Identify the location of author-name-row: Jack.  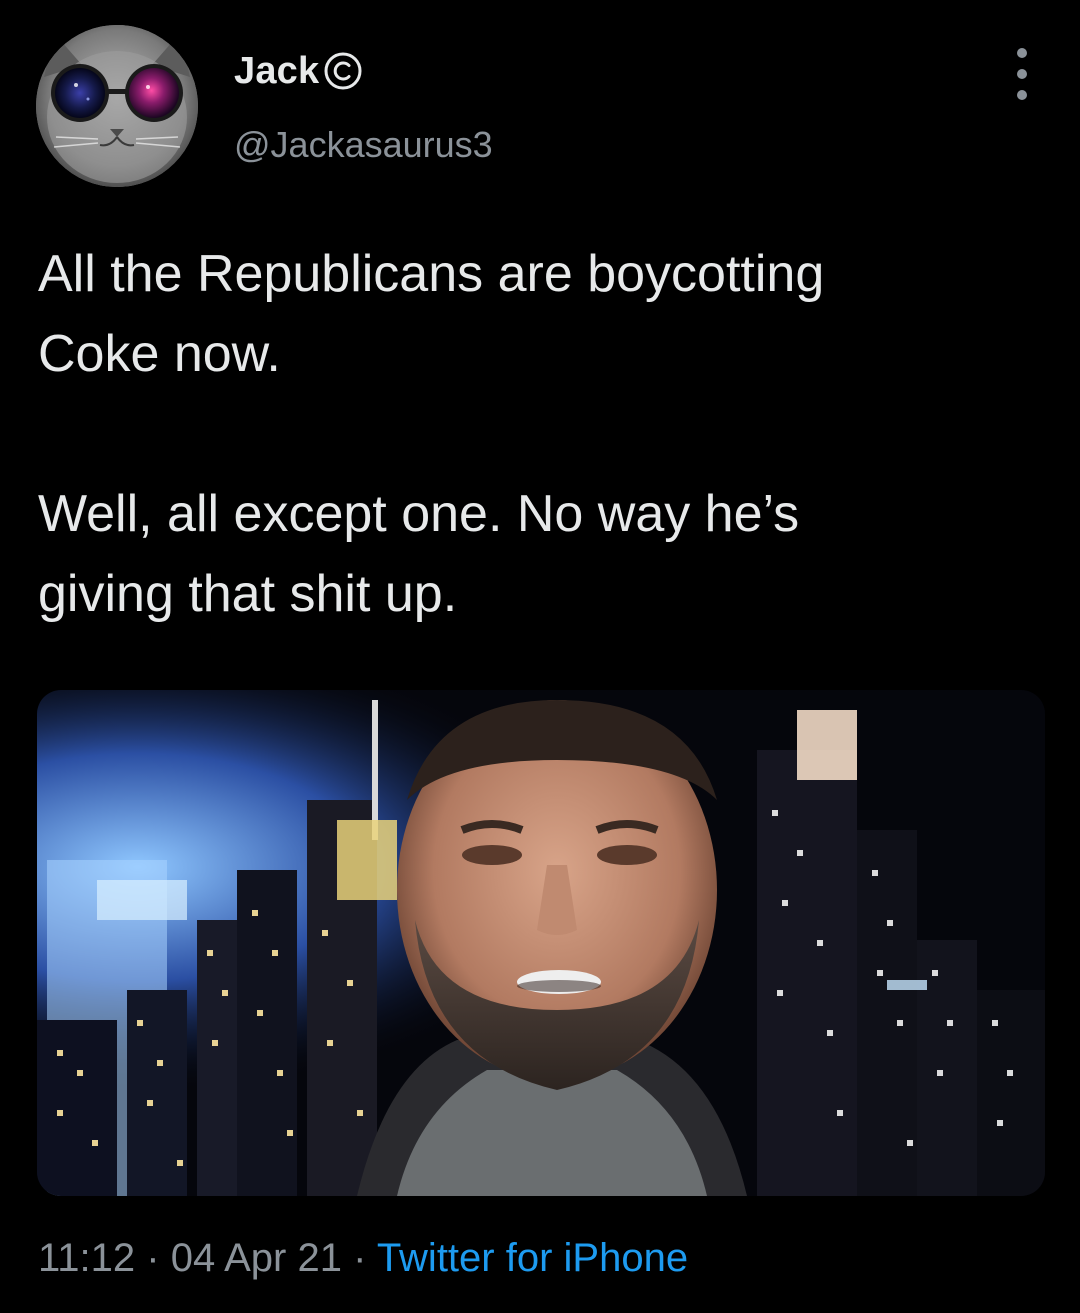
(298, 71).